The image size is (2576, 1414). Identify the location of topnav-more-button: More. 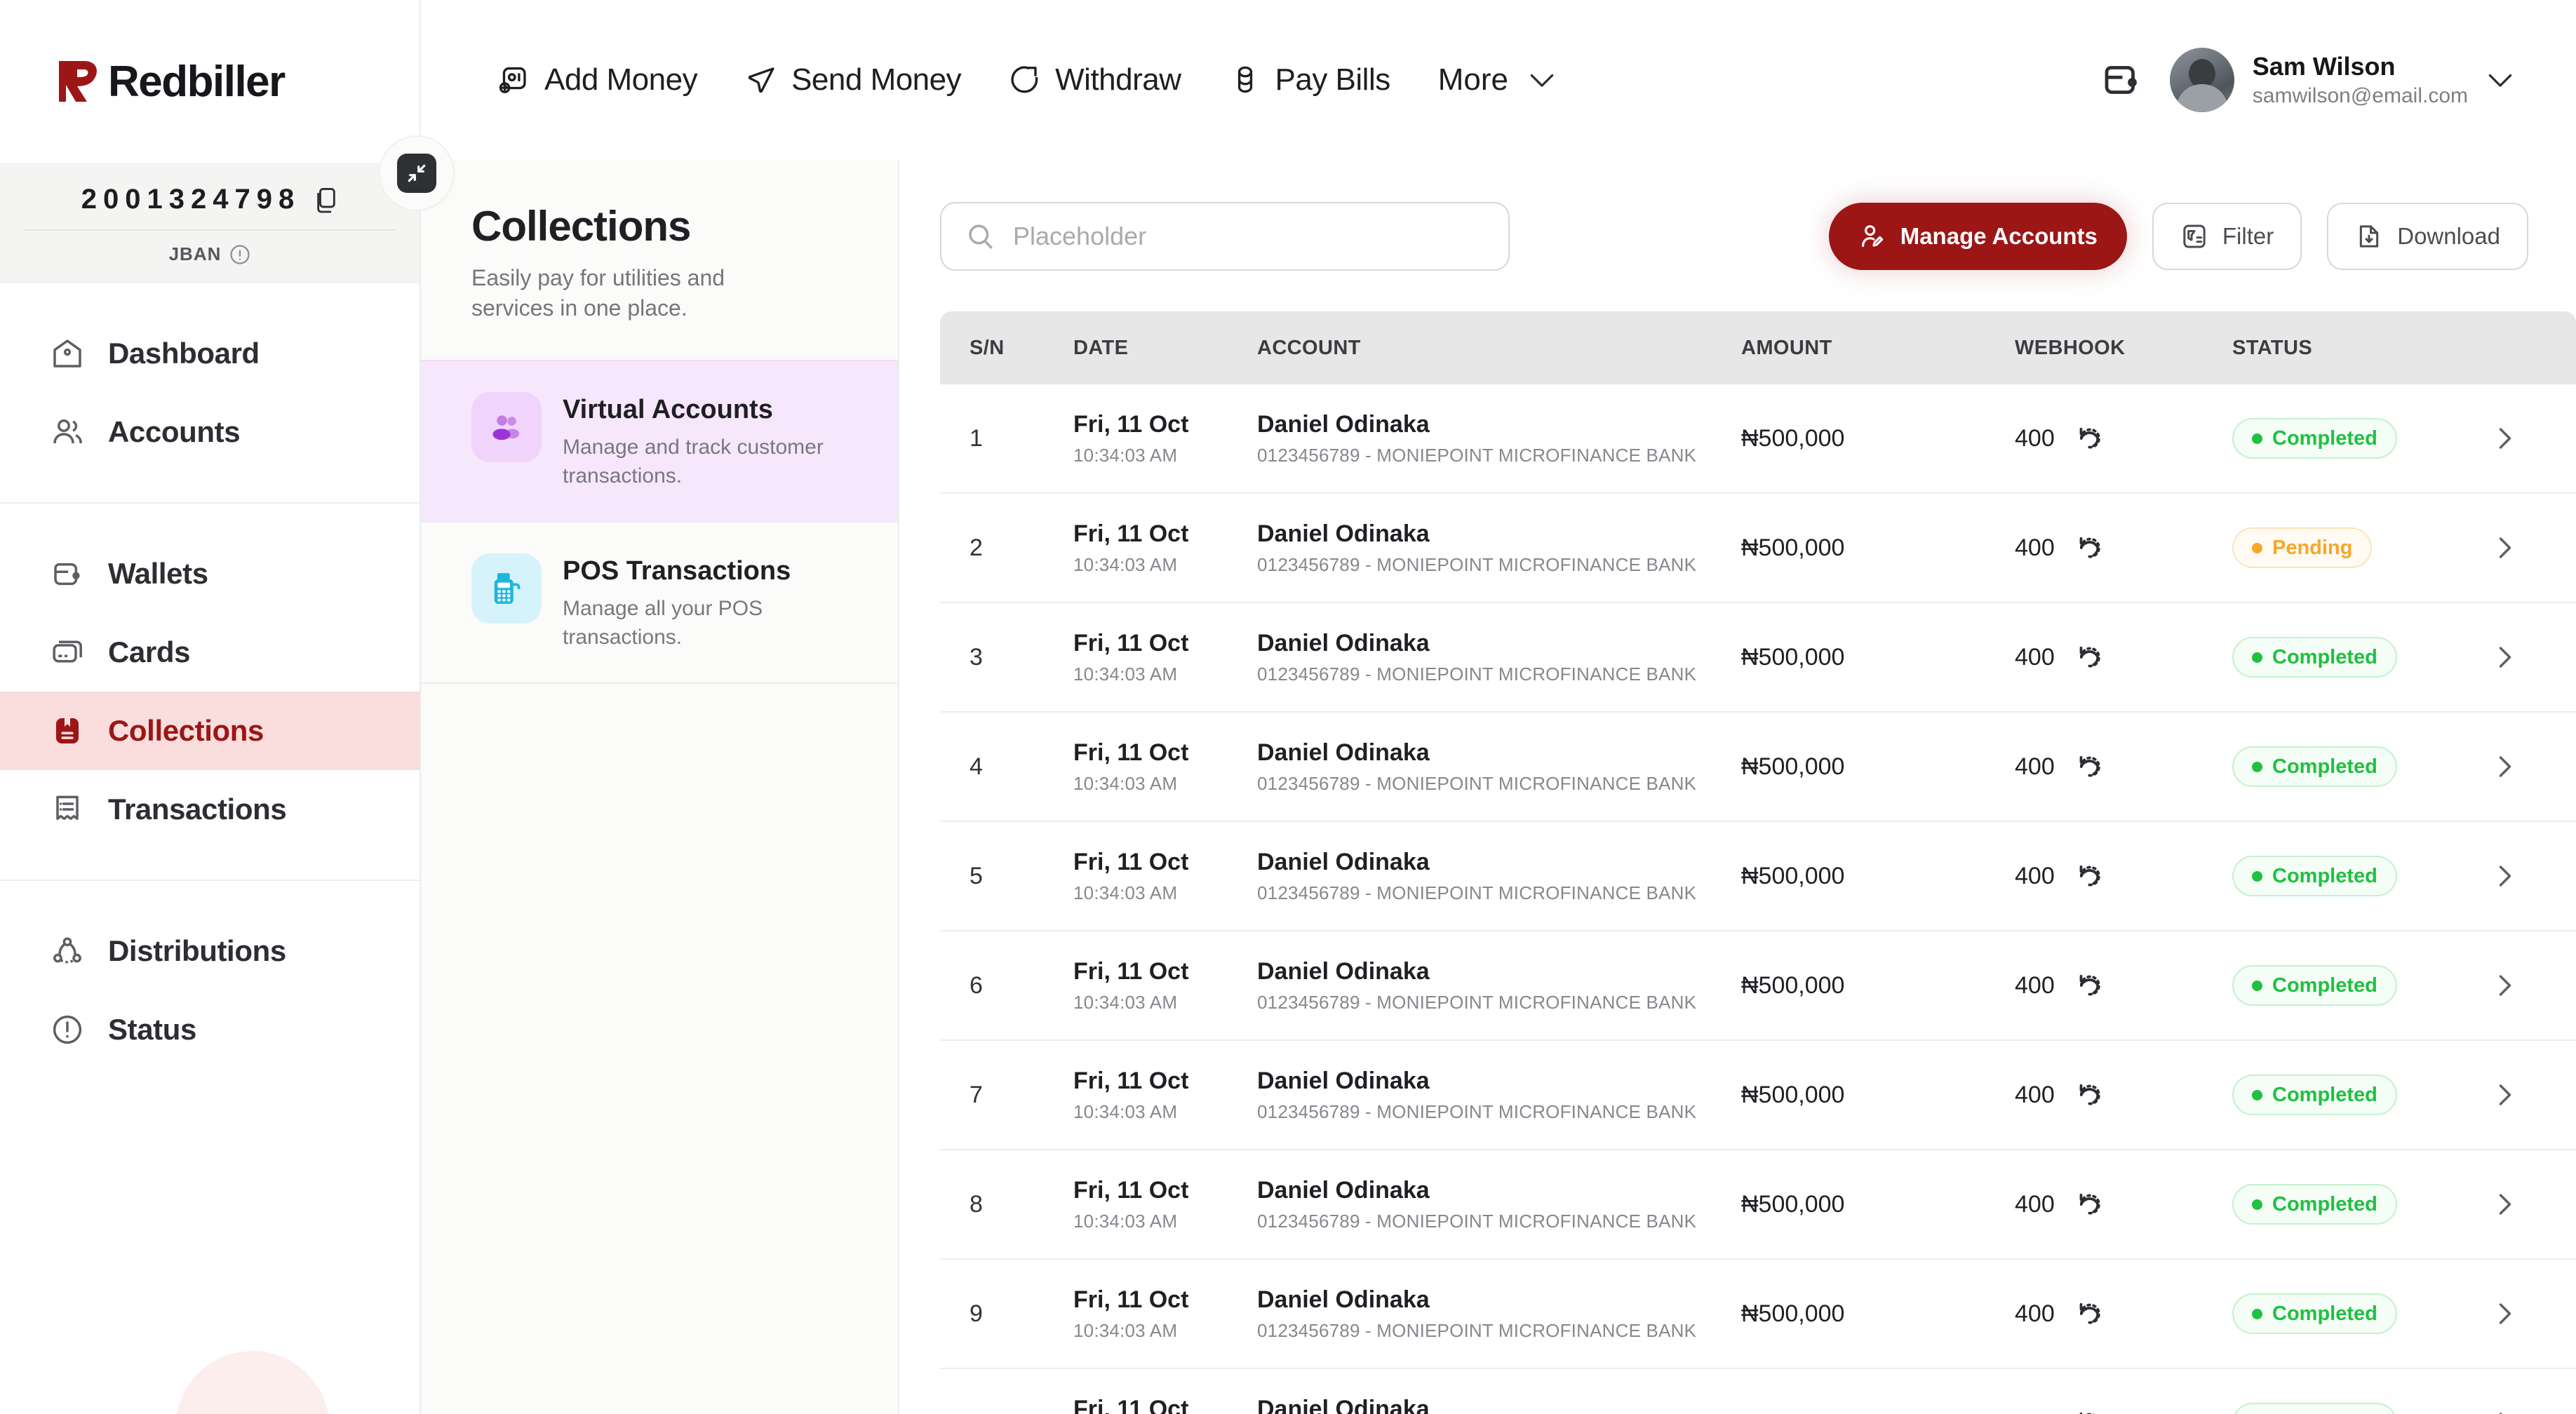
(1497, 79).